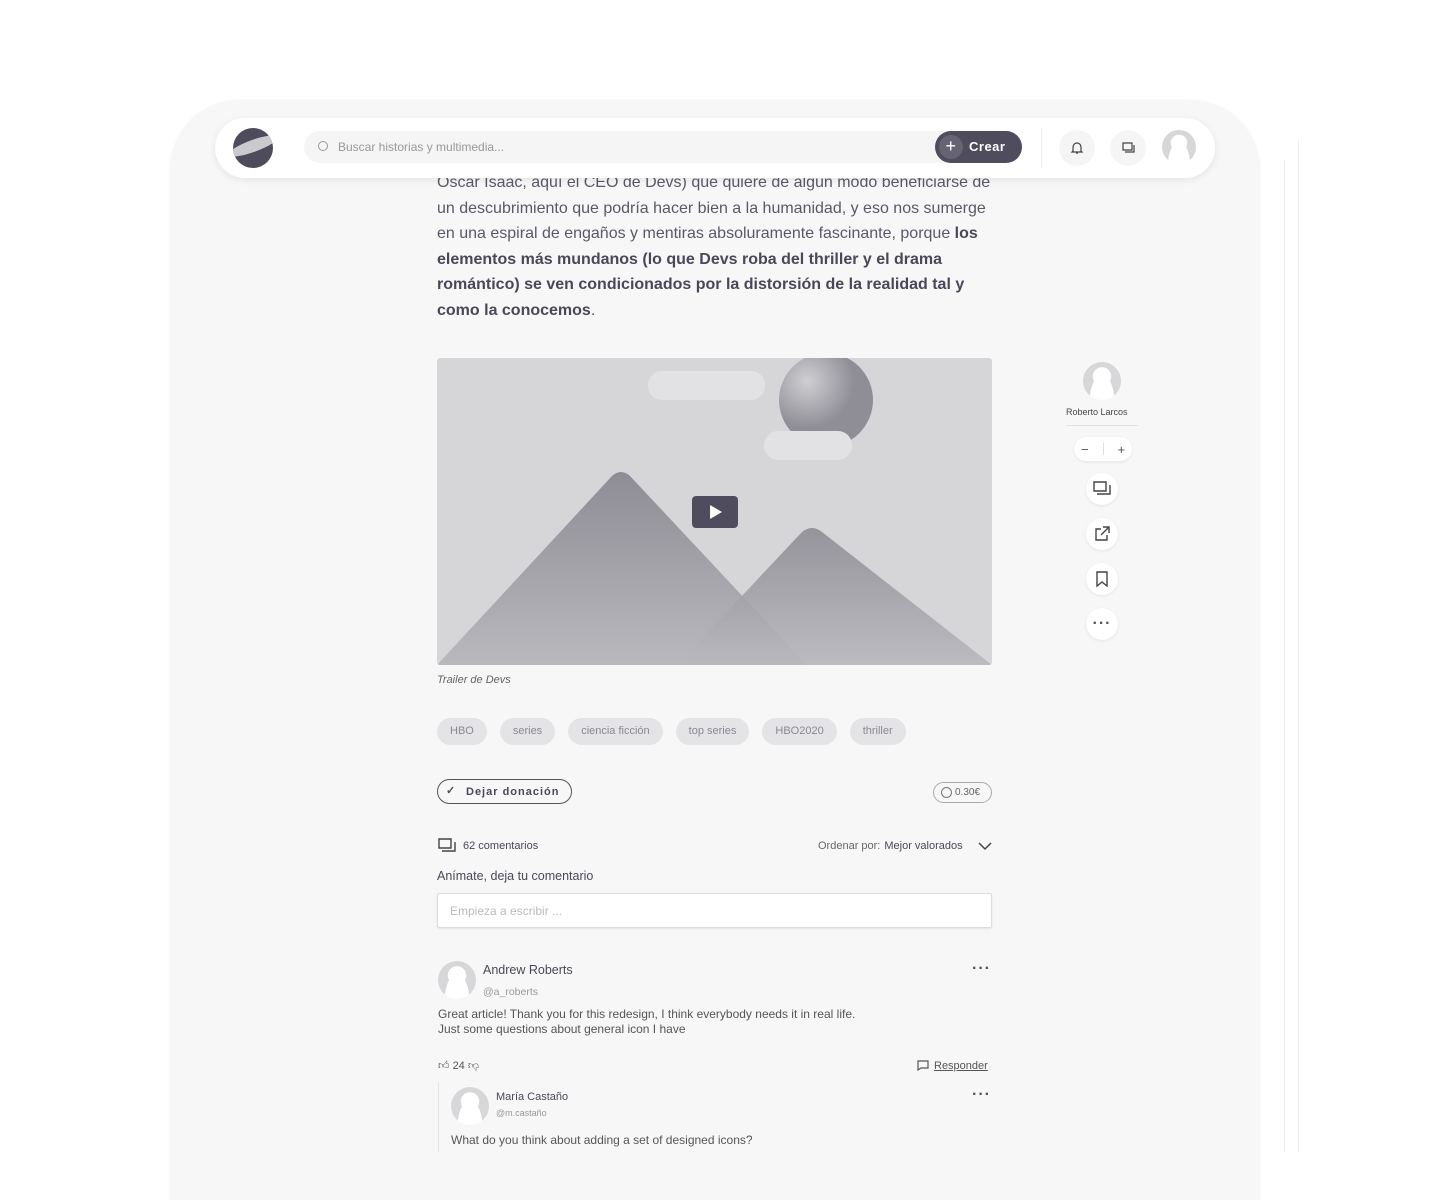 Image resolution: width=1450 pixels, height=1200 pixels. Describe the element at coordinates (473, 1066) in the screenshot. I see `thumbs-down-icon: 👎︎` at that location.